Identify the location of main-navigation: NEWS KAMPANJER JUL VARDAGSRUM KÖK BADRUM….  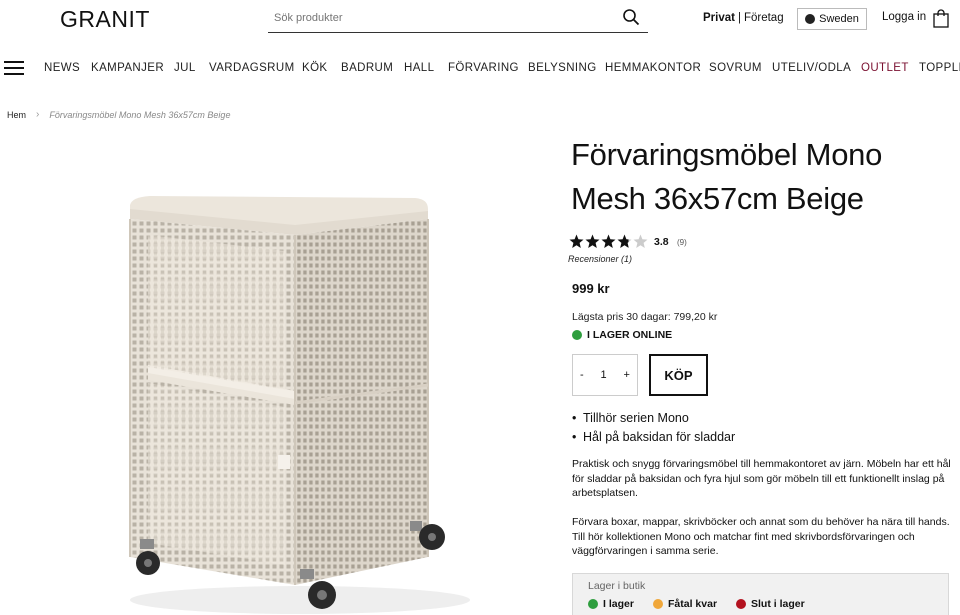
(480, 69).